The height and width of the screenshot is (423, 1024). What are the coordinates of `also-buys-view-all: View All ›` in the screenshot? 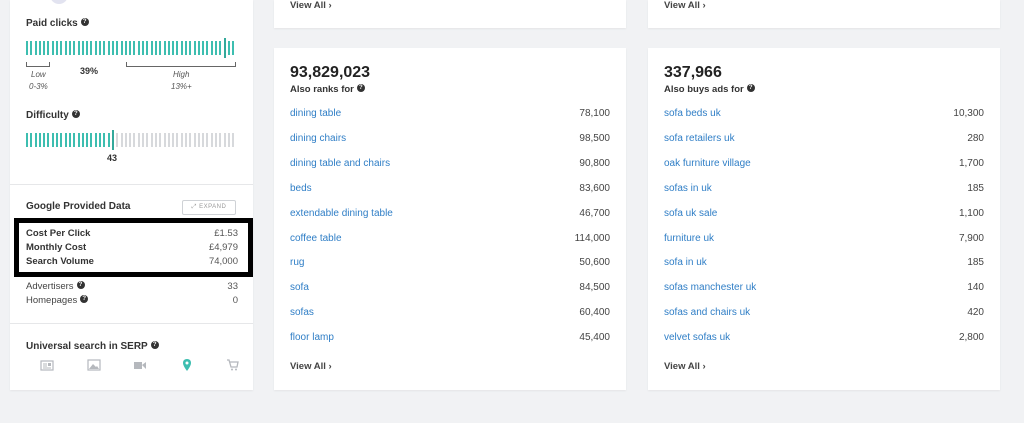 It's located at (685, 366).